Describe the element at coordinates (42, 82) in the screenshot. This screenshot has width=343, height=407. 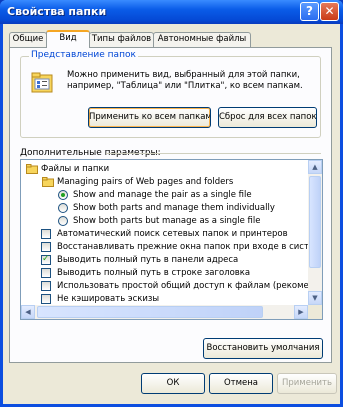
I see `folder-views-icon` at that location.